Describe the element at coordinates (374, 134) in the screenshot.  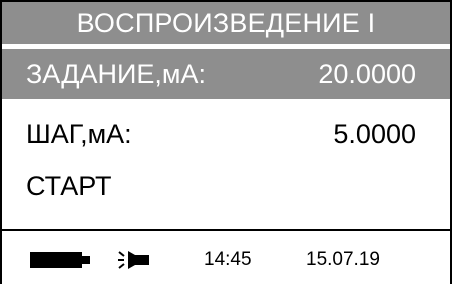
I see `step-value: 5.0000` at that location.